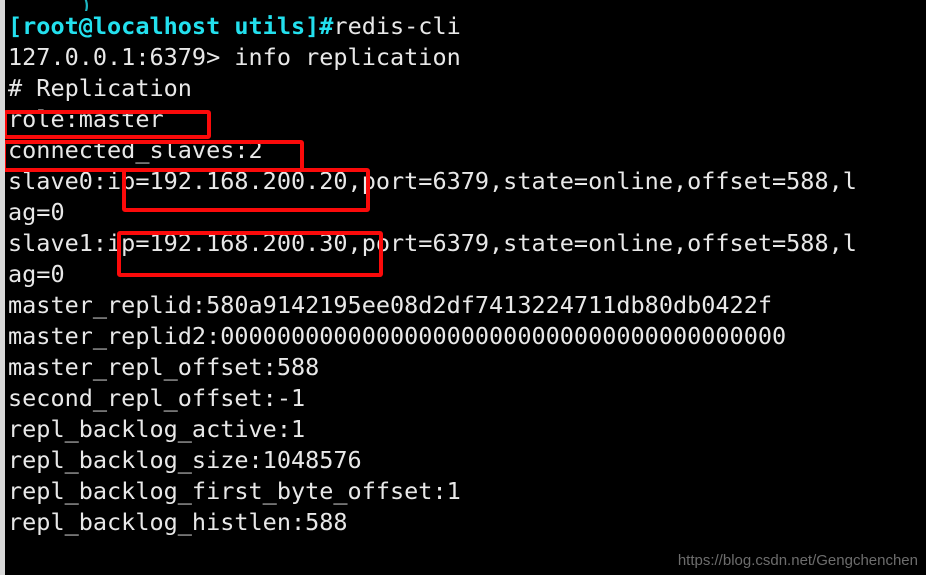  What do you see at coordinates (467, 522) in the screenshot?
I see `repl-backlog-histlen-line: repl_backlog_histlen:588` at bounding box center [467, 522].